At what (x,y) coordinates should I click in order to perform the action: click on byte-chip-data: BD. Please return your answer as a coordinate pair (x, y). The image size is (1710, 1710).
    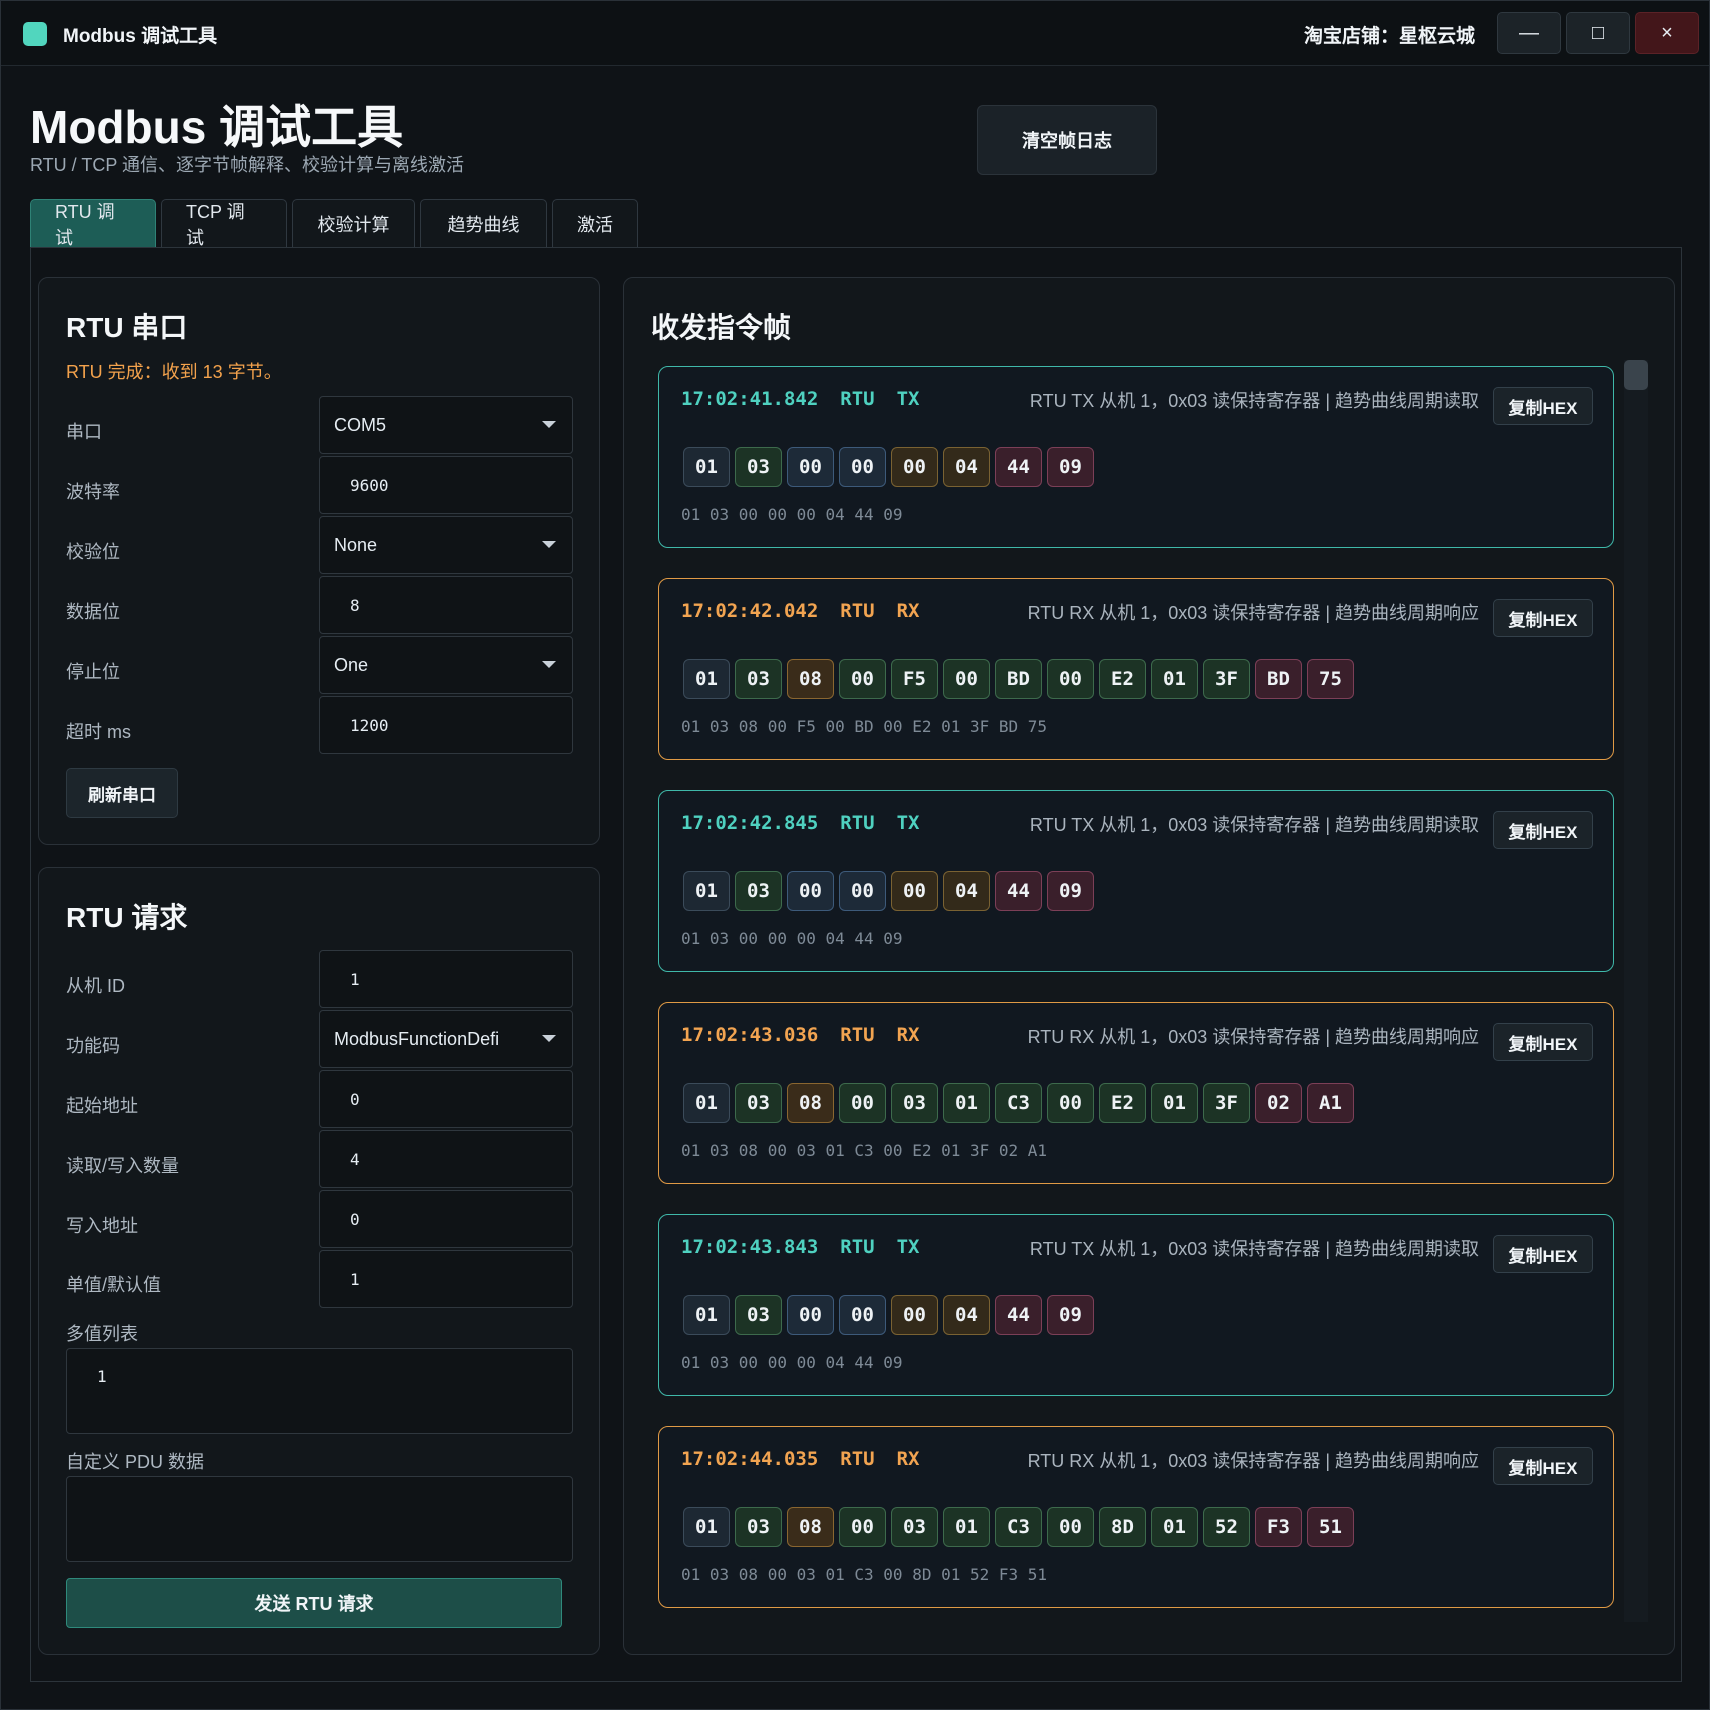
    Looking at the image, I should click on (1018, 679).